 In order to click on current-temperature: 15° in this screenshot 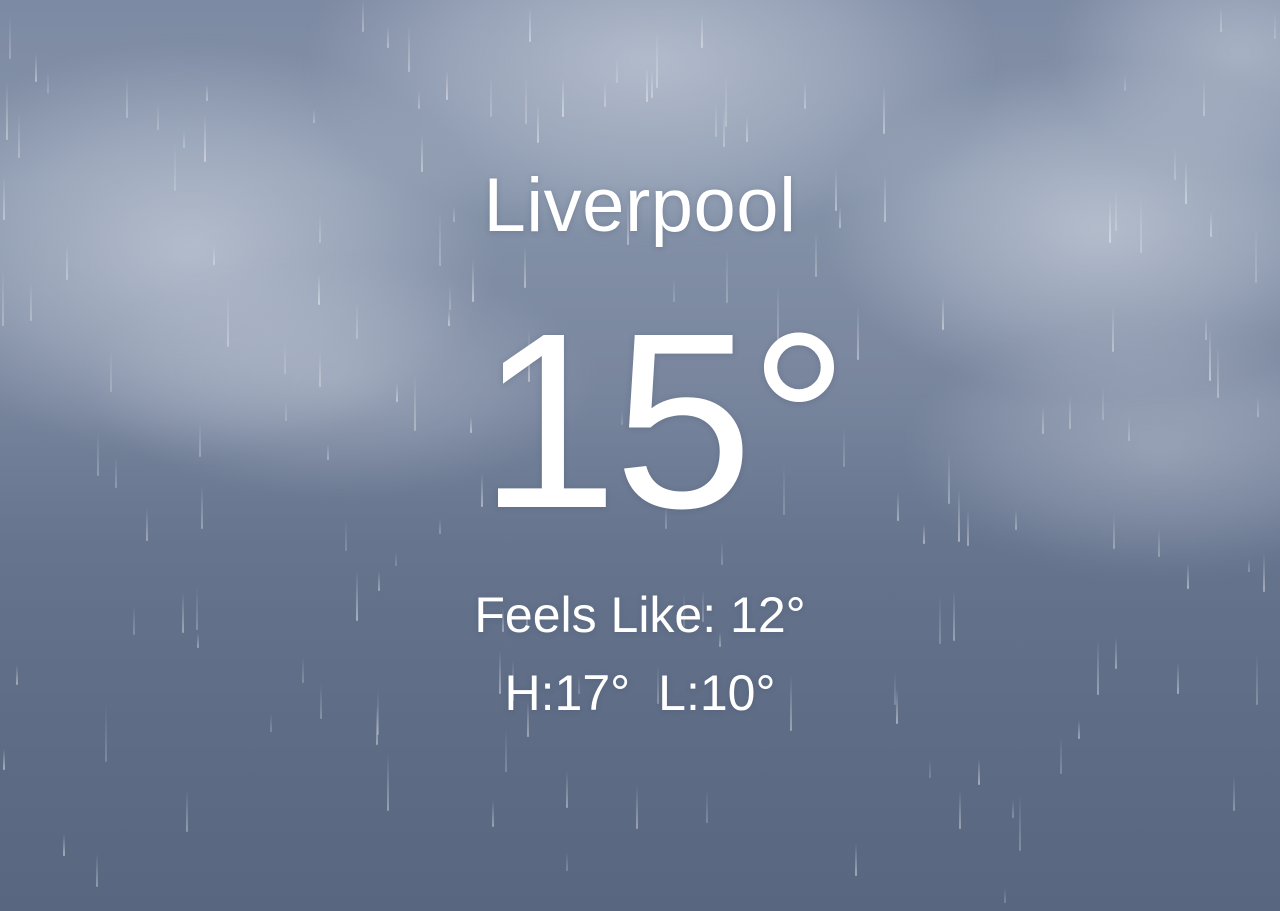, I will do `click(663, 420)`.